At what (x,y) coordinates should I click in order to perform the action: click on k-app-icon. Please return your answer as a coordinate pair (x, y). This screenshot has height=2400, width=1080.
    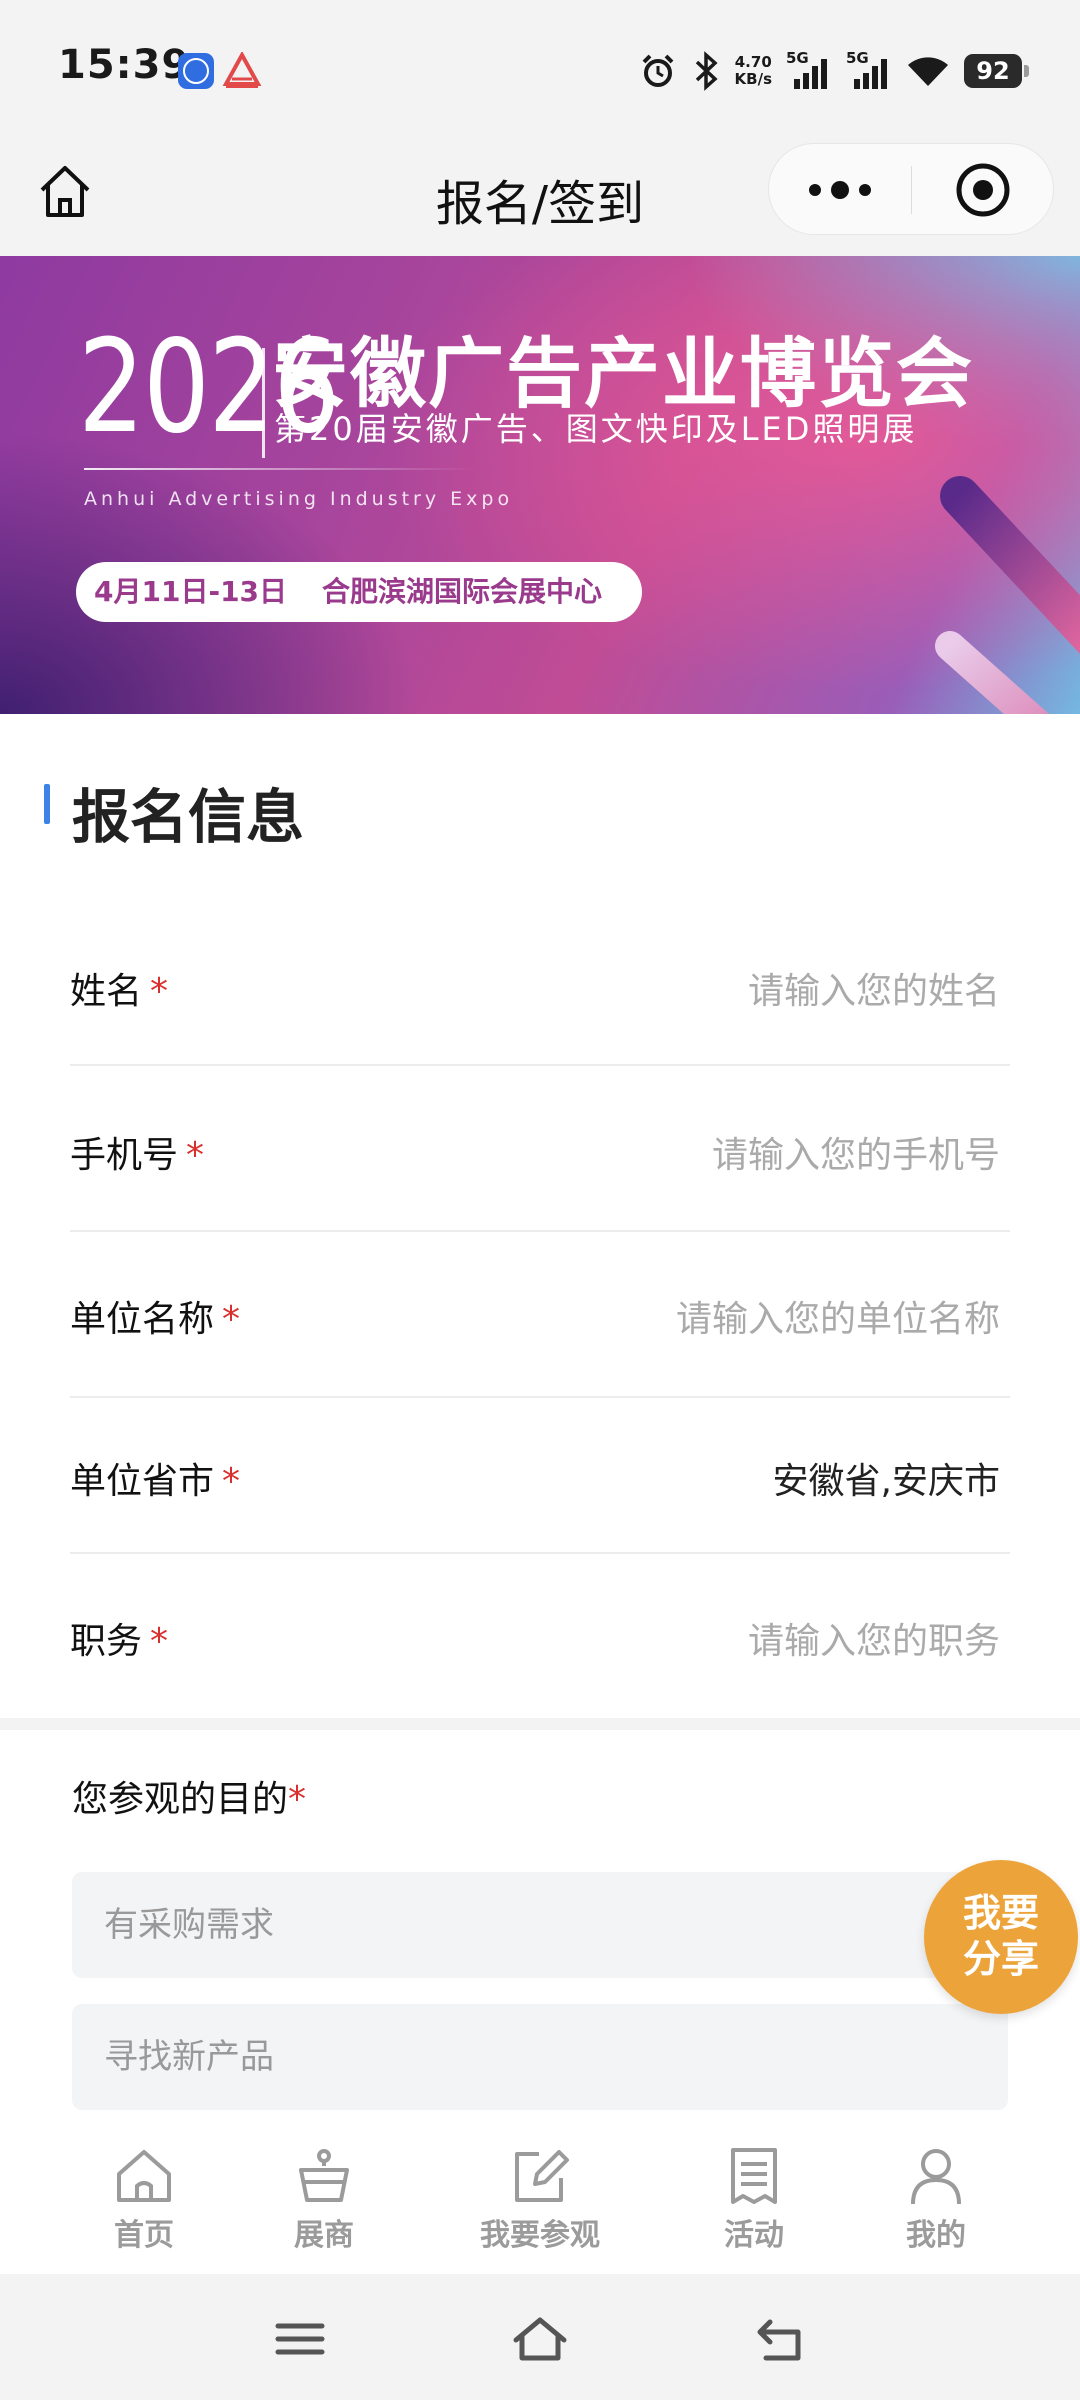
    Looking at the image, I should click on (196, 71).